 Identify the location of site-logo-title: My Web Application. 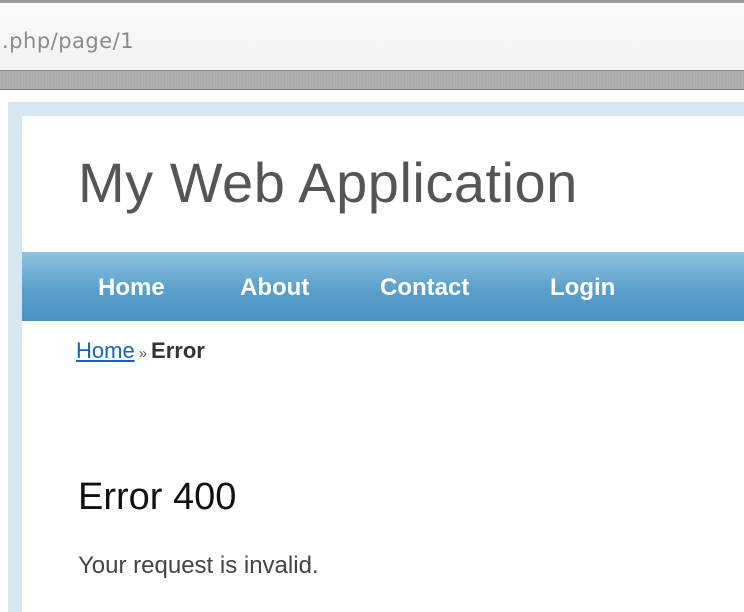
(328, 182).